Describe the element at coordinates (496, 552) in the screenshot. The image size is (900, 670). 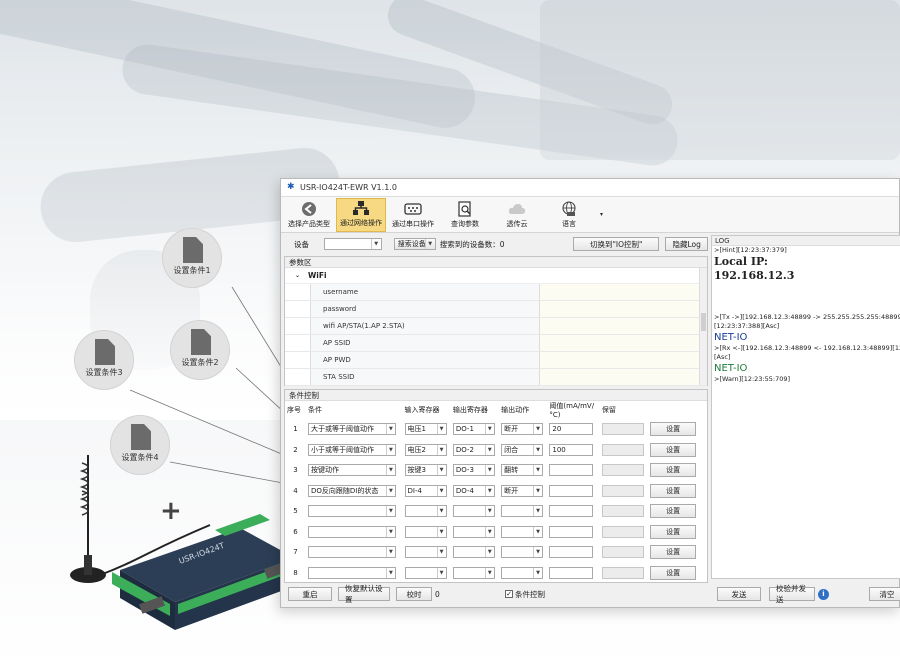
I see `table-row: 7 ▼ ▼ ▼ ▼ 设置` at that location.